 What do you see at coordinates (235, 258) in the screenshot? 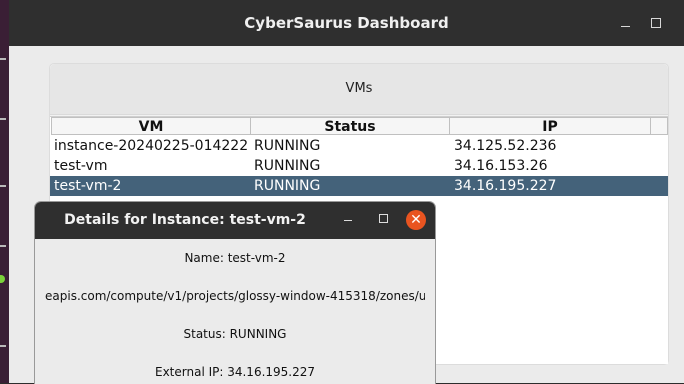
I see `detail-name: Name: test-vm-2` at bounding box center [235, 258].